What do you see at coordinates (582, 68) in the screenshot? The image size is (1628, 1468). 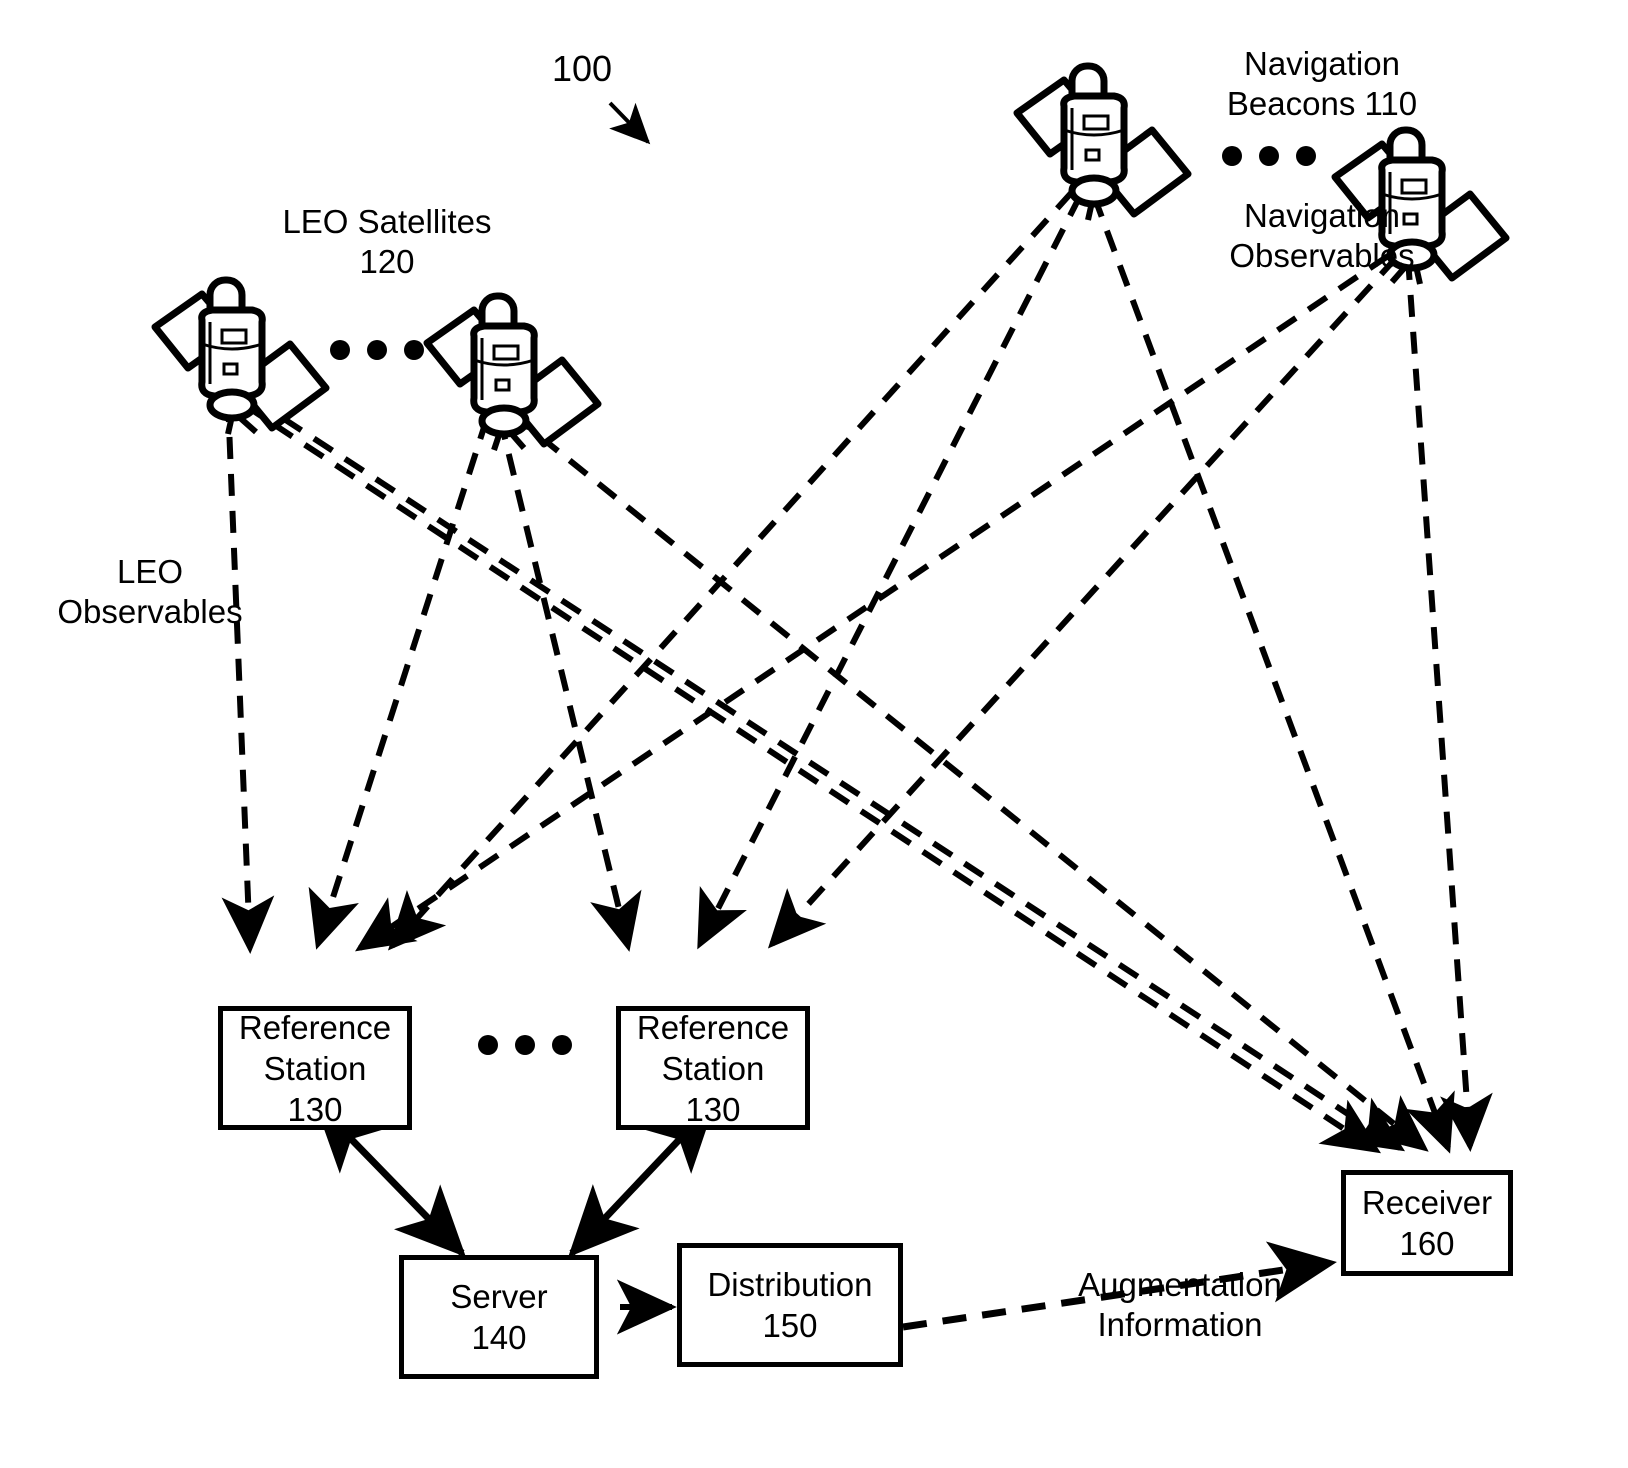 I see `figure-number: 100` at bounding box center [582, 68].